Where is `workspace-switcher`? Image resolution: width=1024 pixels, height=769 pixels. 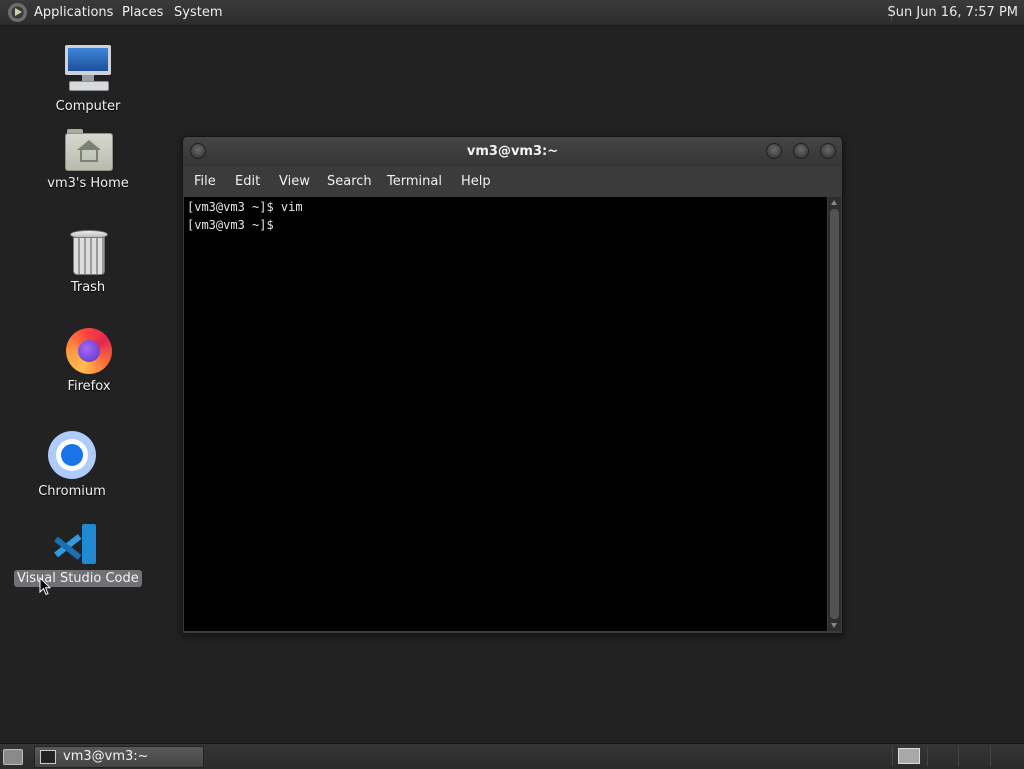
workspace-switcher is located at coordinates (909, 756).